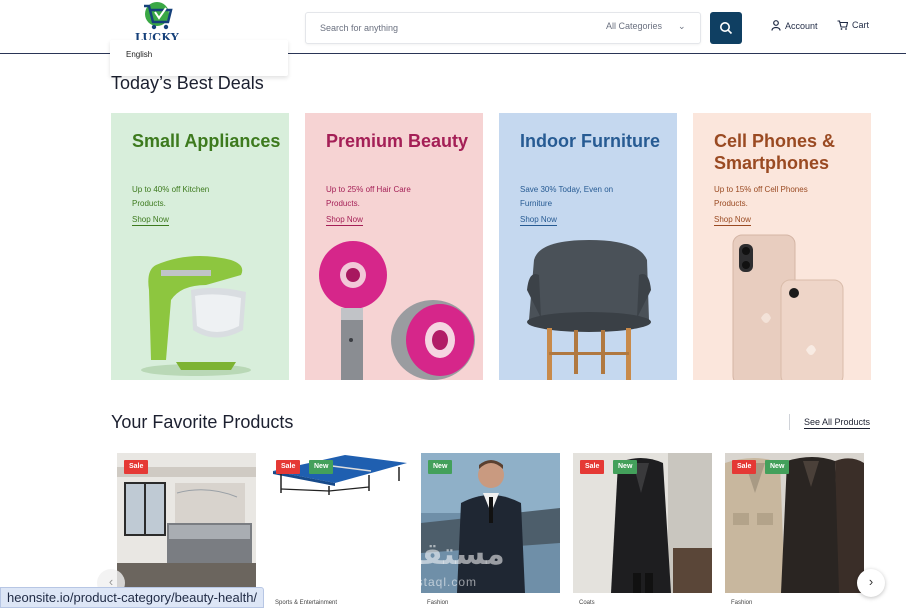  Describe the element at coordinates (199, 58) in the screenshot. I see `language-dropdown: English` at that location.